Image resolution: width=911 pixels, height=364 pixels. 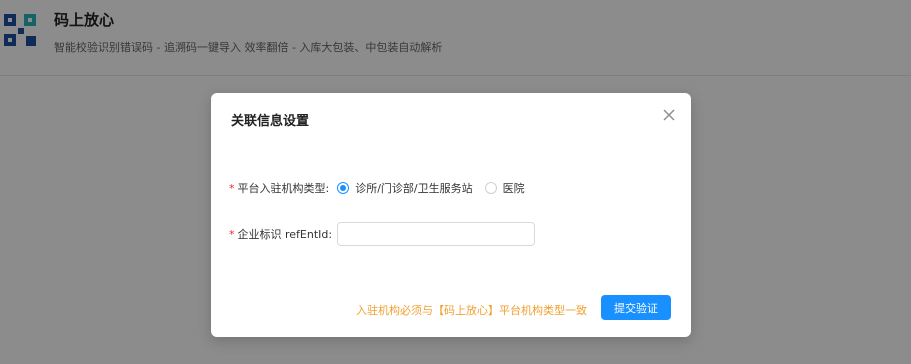 I want to click on radio-hospital: 医院, so click(x=504, y=188).